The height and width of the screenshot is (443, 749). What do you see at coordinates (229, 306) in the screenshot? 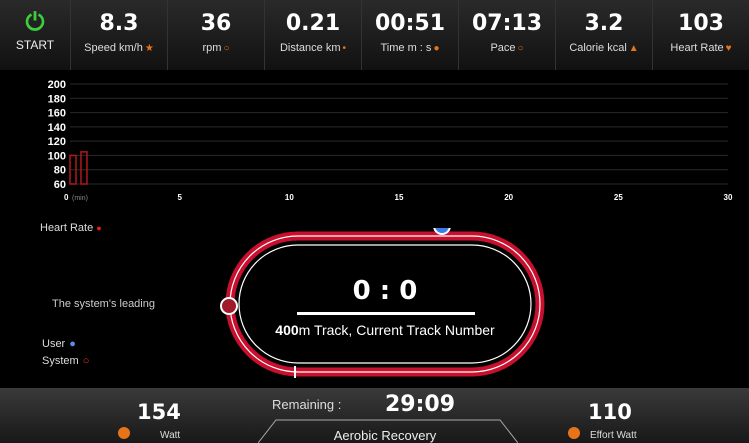
I see `system-marker` at bounding box center [229, 306].